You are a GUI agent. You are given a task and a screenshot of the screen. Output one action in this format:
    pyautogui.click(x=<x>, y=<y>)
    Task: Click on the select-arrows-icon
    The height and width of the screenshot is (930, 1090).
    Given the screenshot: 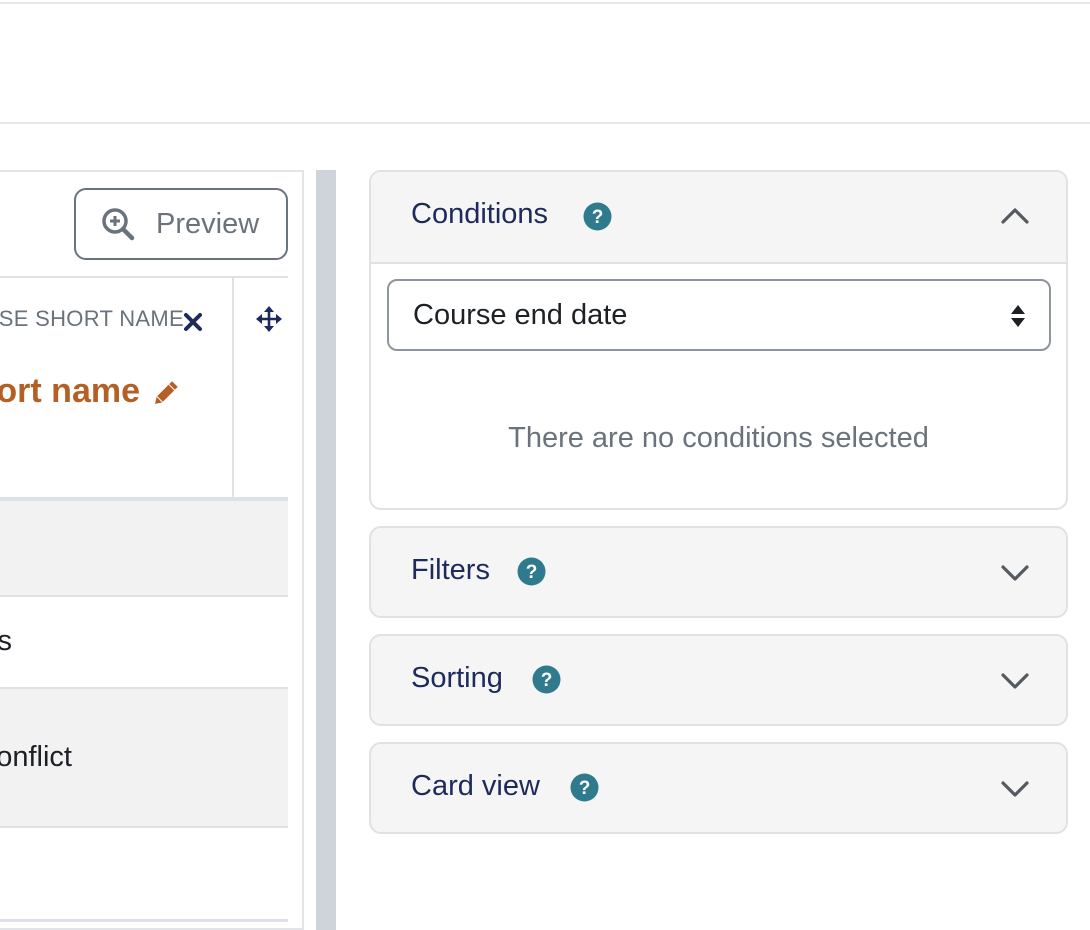 What is the action you would take?
    pyautogui.click(x=1018, y=316)
    